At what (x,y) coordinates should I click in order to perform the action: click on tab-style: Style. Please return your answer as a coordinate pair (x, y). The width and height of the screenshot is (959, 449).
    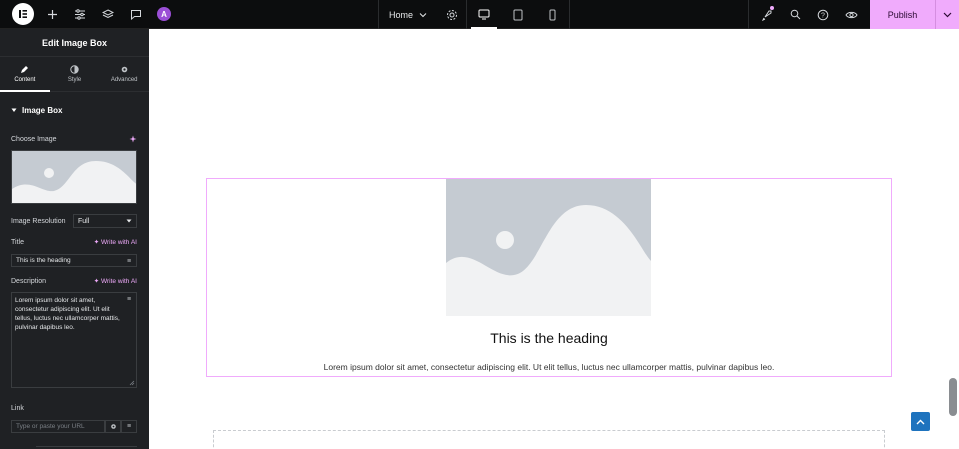
    Looking at the image, I should click on (75, 74).